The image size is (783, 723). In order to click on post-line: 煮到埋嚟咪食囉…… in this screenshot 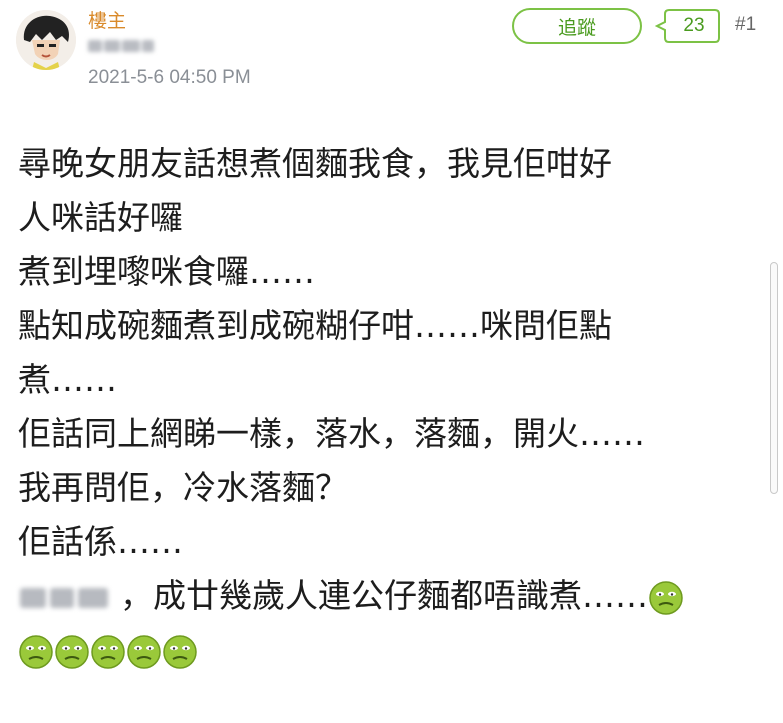, I will do `click(166, 271)`.